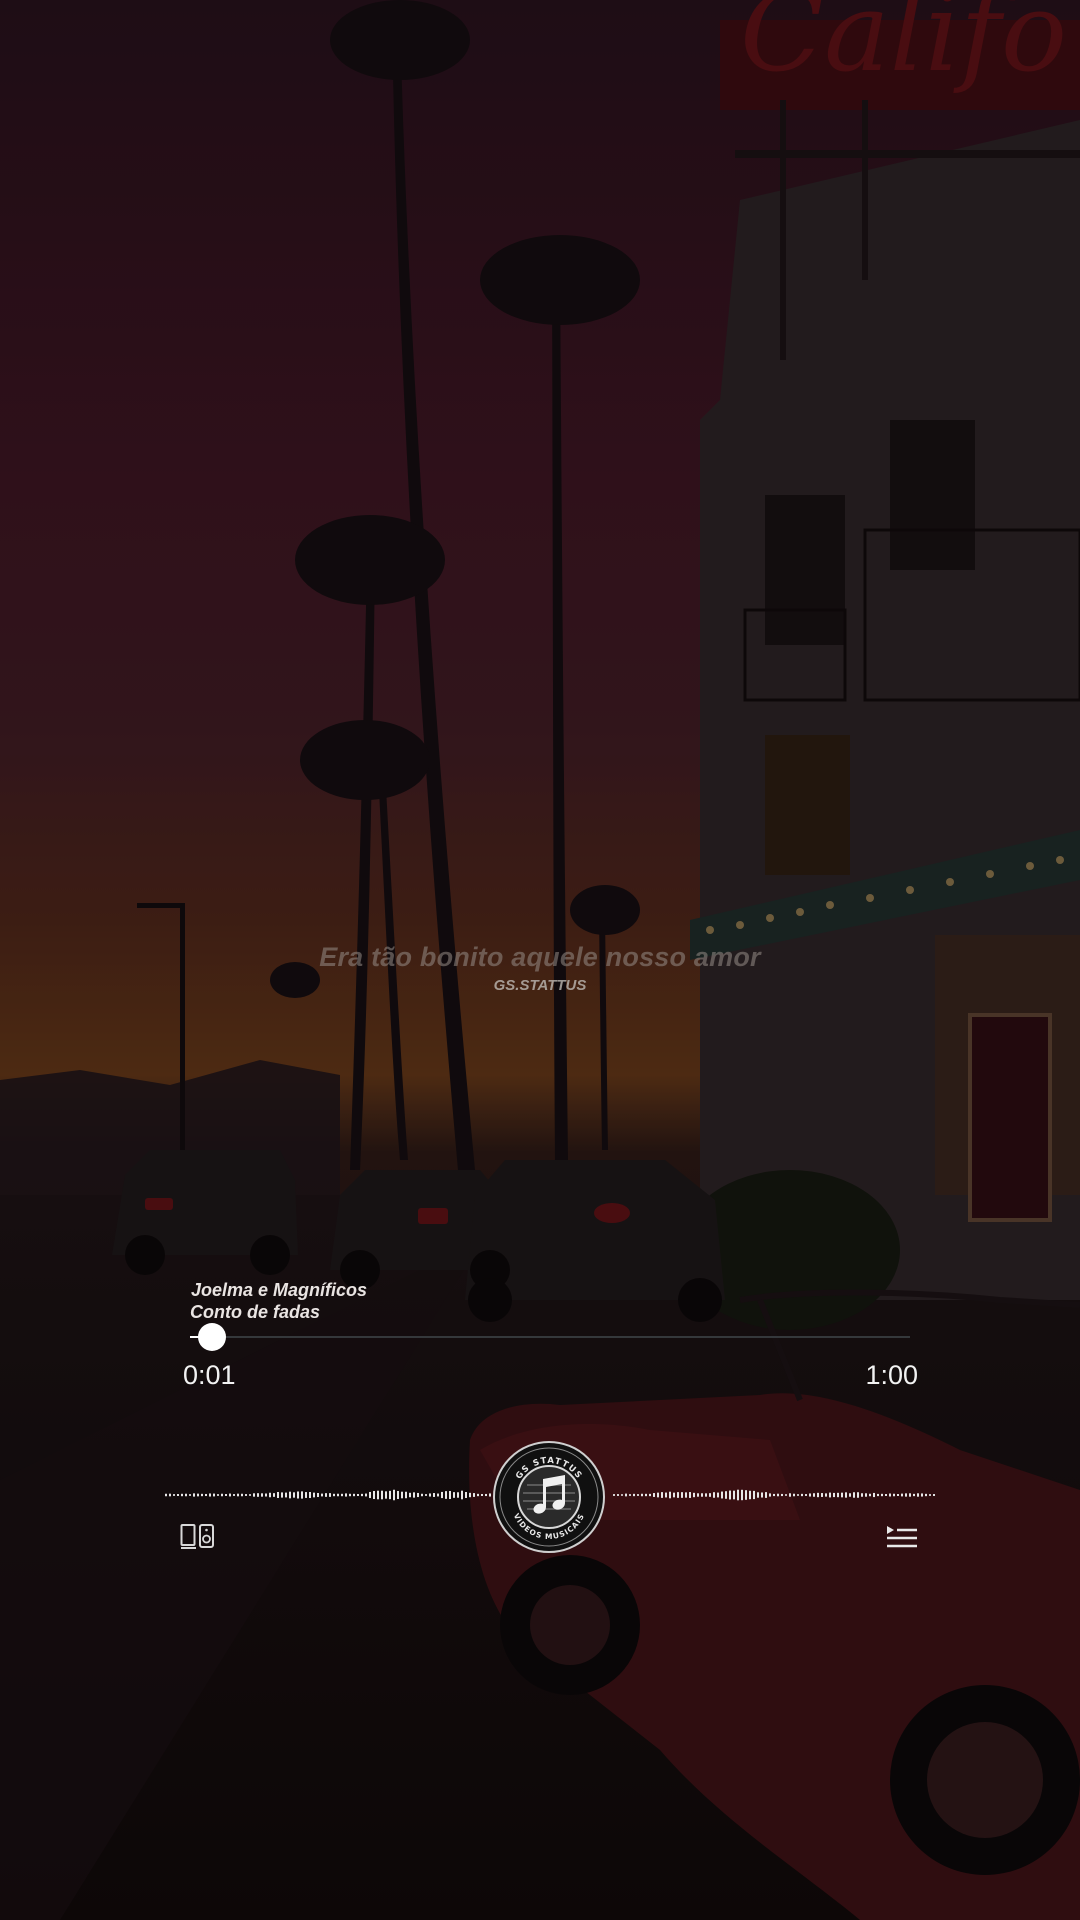 The height and width of the screenshot is (1920, 1080). Describe the element at coordinates (549, 1497) in the screenshot. I see `channel-logo-disc: GS STATTUS VIDEOS MUSICAIS` at that location.